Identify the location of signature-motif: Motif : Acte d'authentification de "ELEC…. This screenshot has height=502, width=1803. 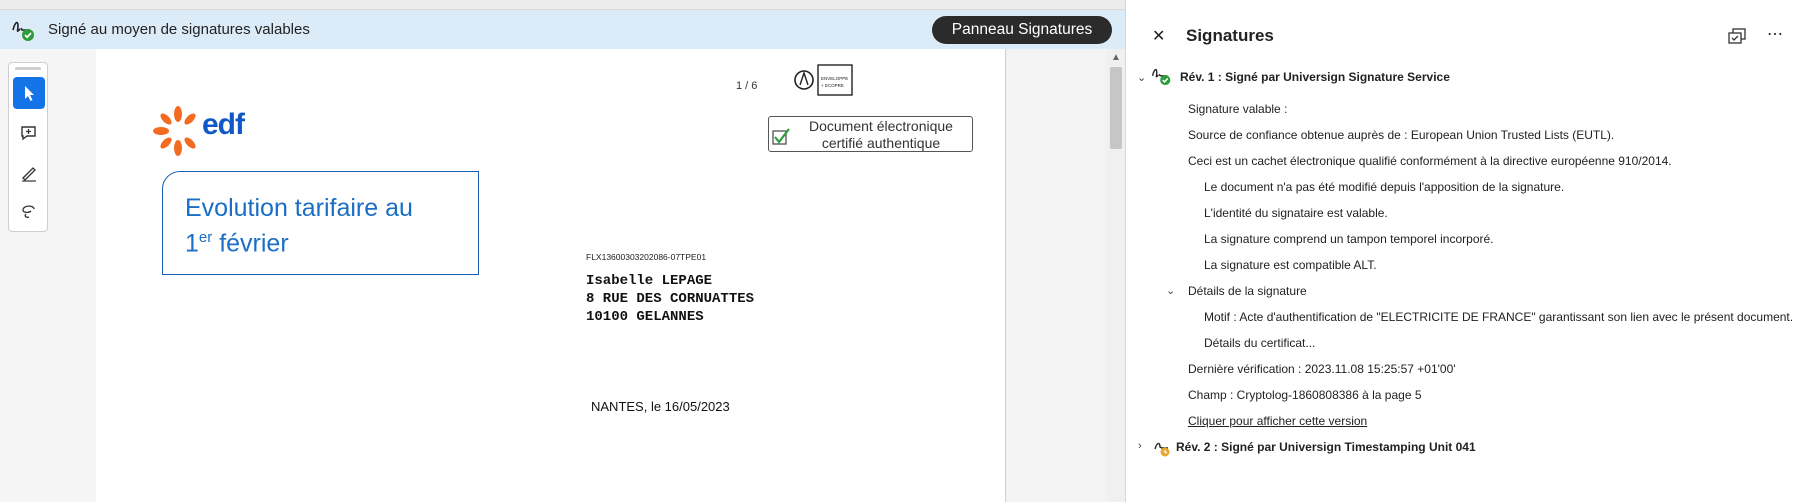
(1499, 317).